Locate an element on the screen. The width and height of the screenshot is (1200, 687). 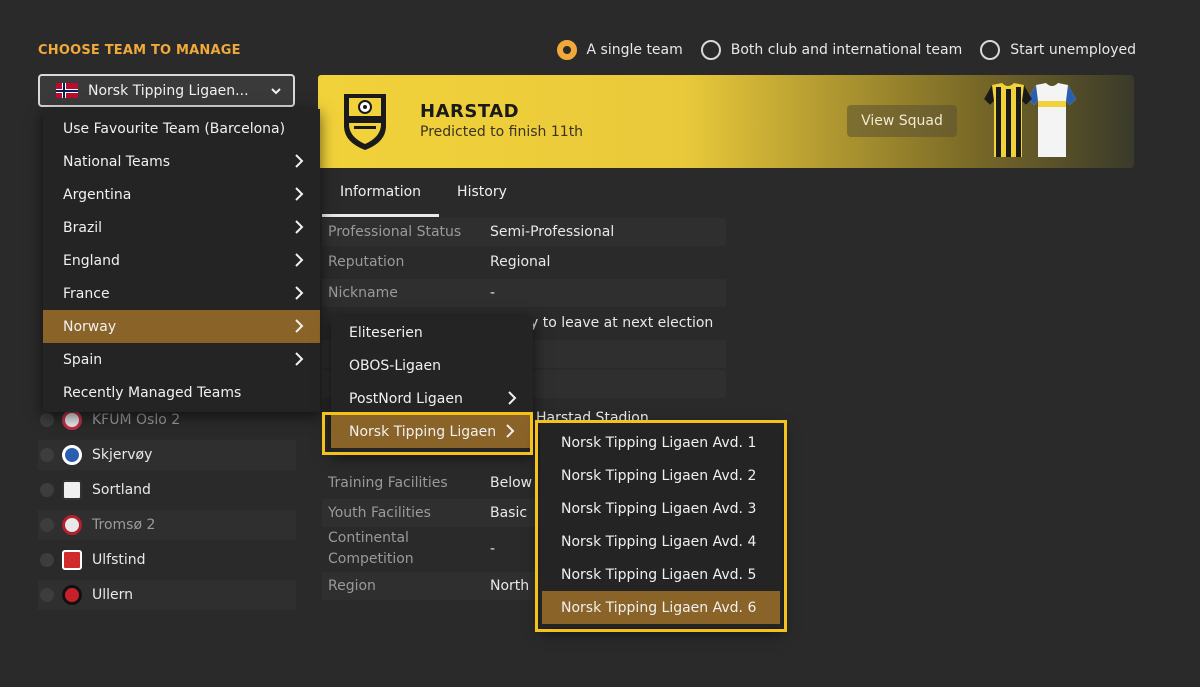
menu-item-label: OBOS-Ligaen is located at coordinates (395, 365).